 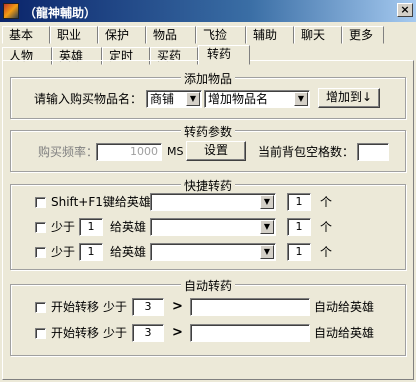 What do you see at coordinates (148, 333) in the screenshot?
I see `auto-threshold-input-2: 3` at bounding box center [148, 333].